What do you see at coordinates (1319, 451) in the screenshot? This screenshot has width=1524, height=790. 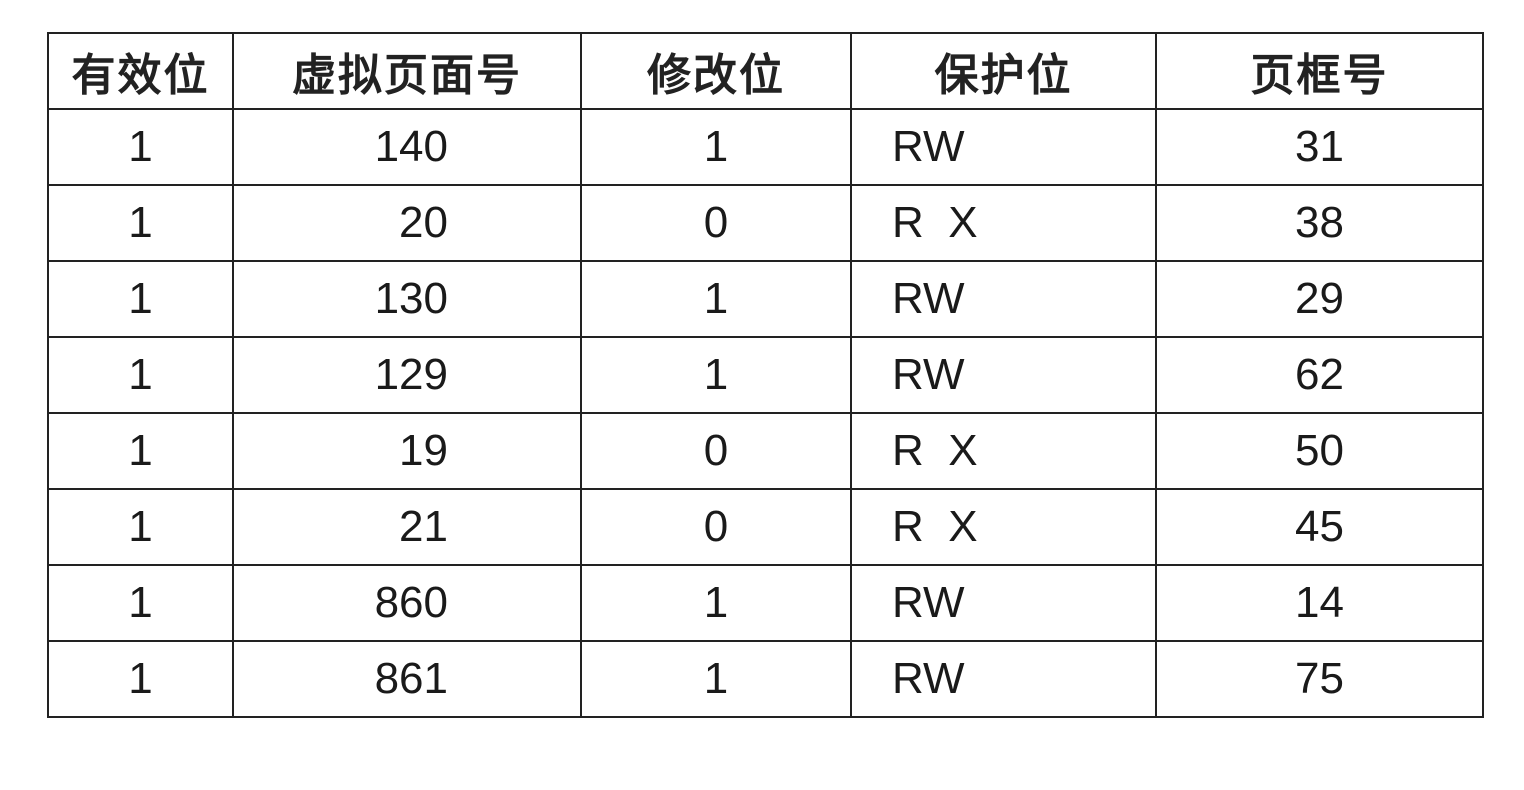 I see `cell-frame: 50` at bounding box center [1319, 451].